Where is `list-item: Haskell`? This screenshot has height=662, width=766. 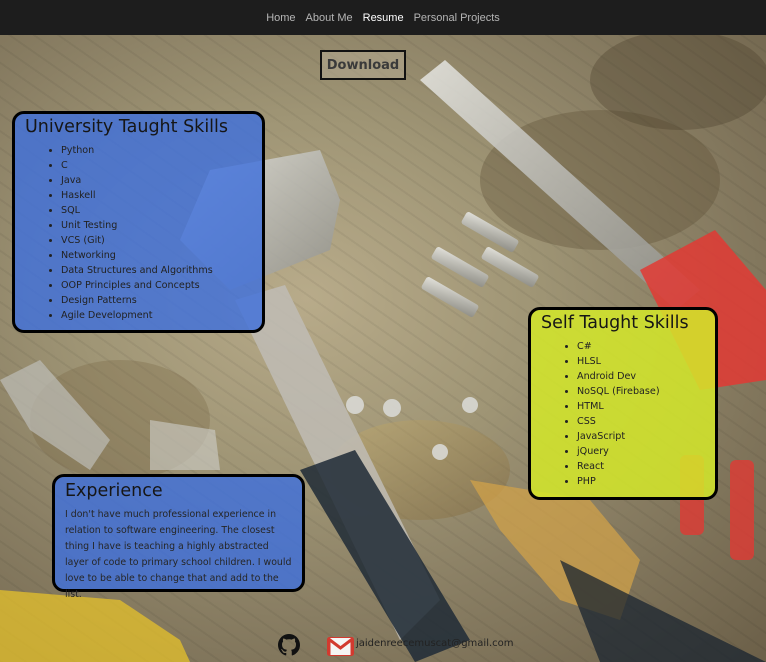
list-item: Haskell is located at coordinates (156, 195).